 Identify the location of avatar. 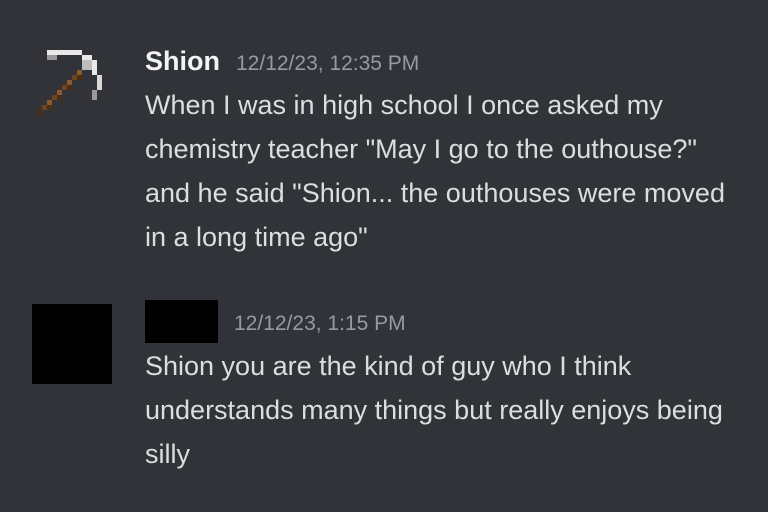
(72, 80).